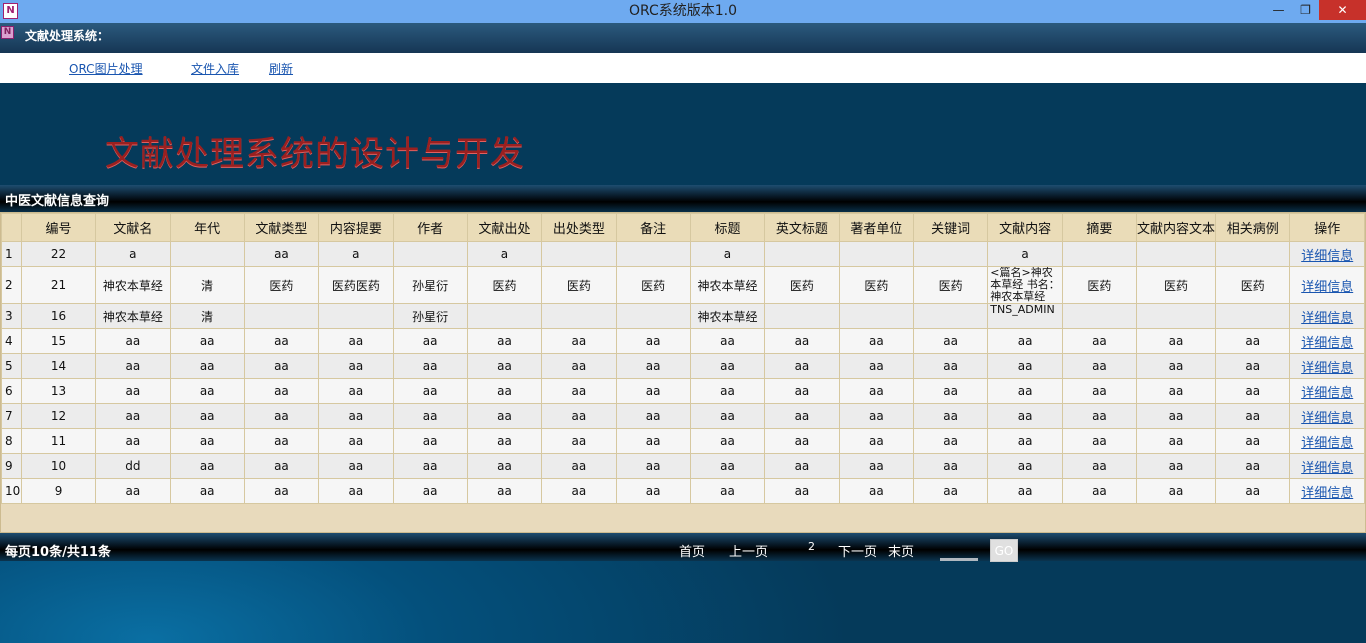  What do you see at coordinates (683, 466) in the screenshot?
I see `table-row: 9 10 dd aa aa aa aa aa aa aa aa aa aa aa aa aa aa aa 详细信息` at bounding box center [683, 466].